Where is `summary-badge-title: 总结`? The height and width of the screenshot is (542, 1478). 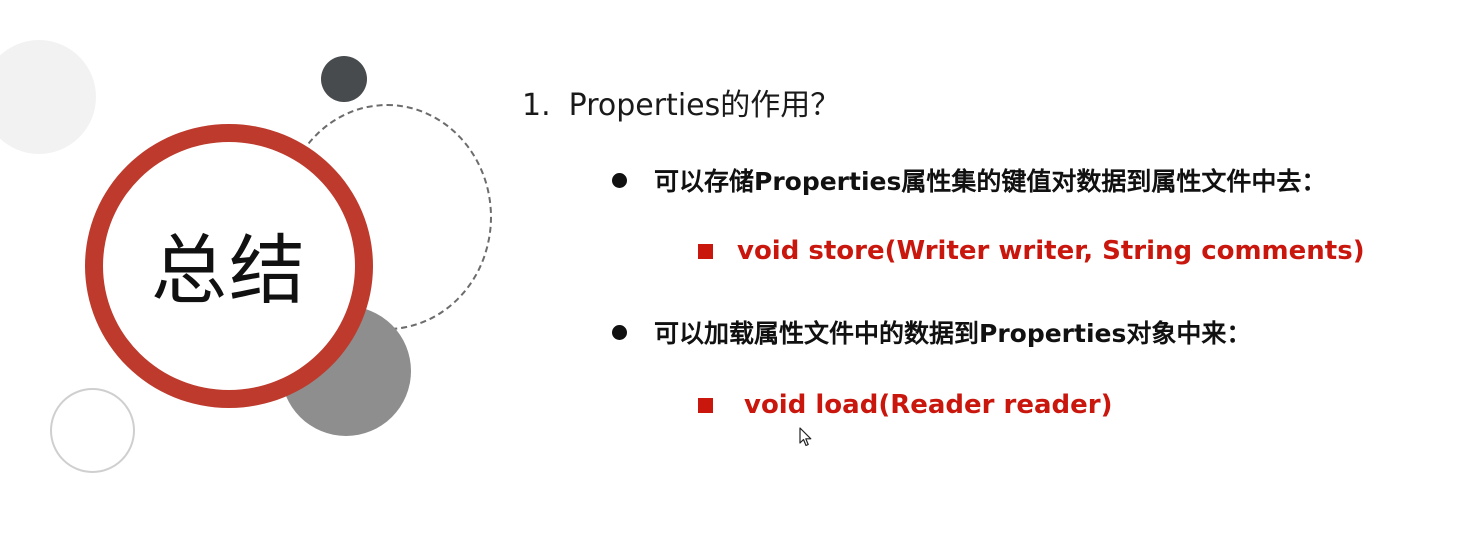 summary-badge-title: 总结 is located at coordinates (229, 270).